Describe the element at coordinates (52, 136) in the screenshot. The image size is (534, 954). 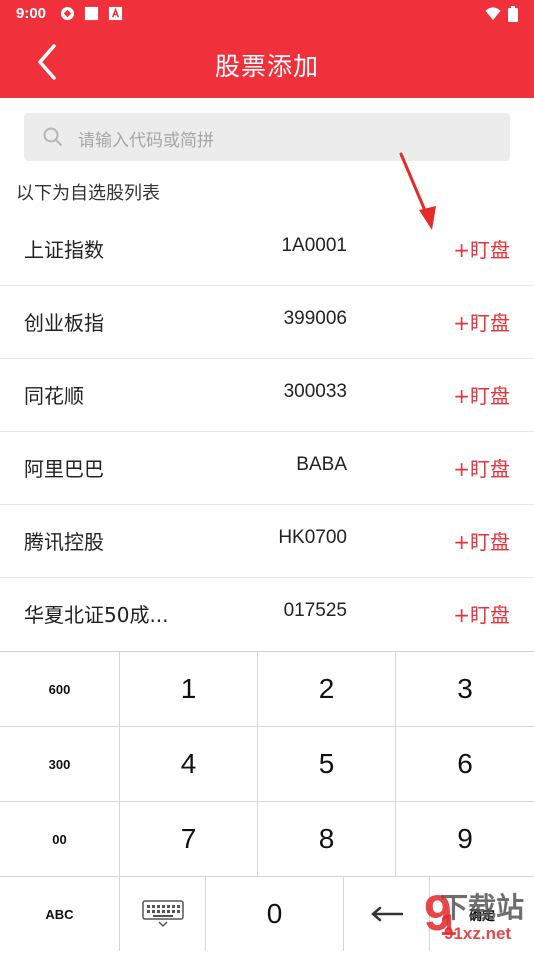
I see `search-icon` at that location.